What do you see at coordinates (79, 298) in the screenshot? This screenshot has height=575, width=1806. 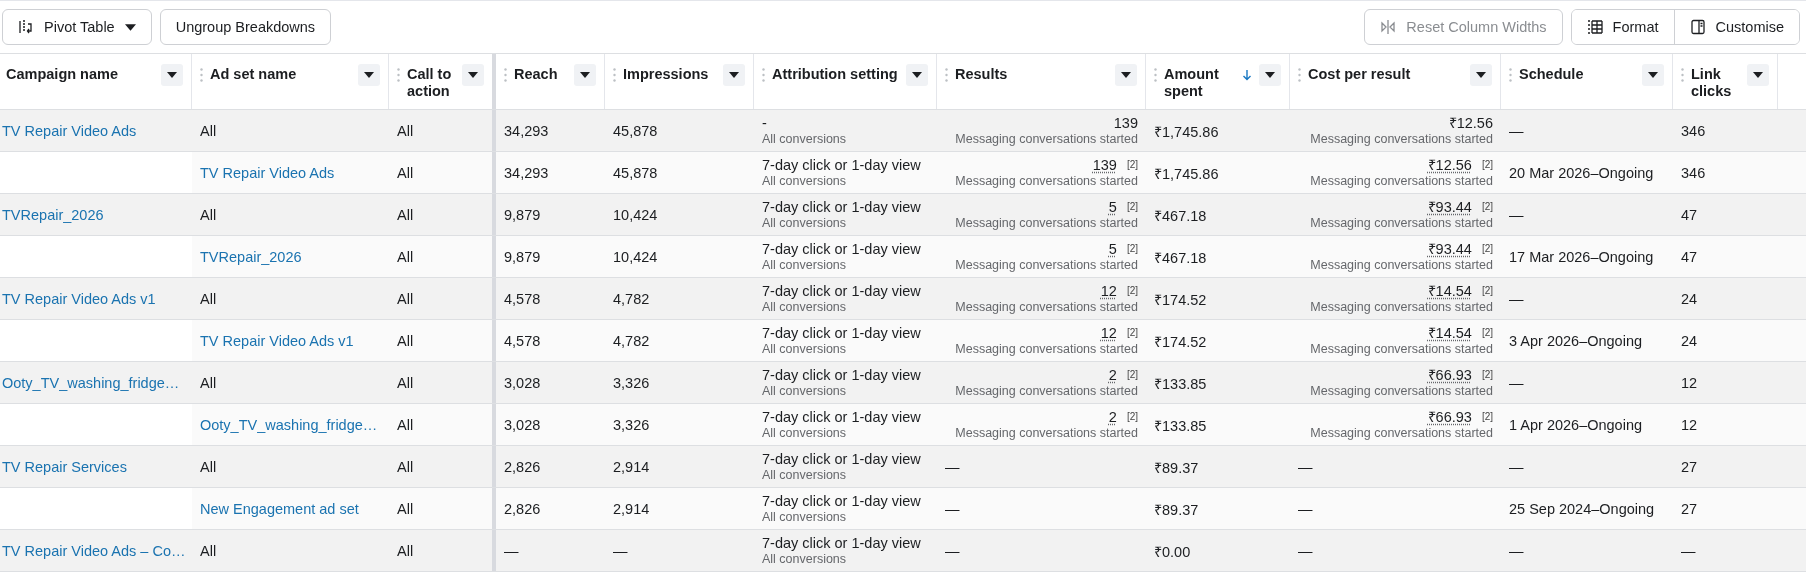 I see `campaign-link: TV Repair Video Ads v1` at bounding box center [79, 298].